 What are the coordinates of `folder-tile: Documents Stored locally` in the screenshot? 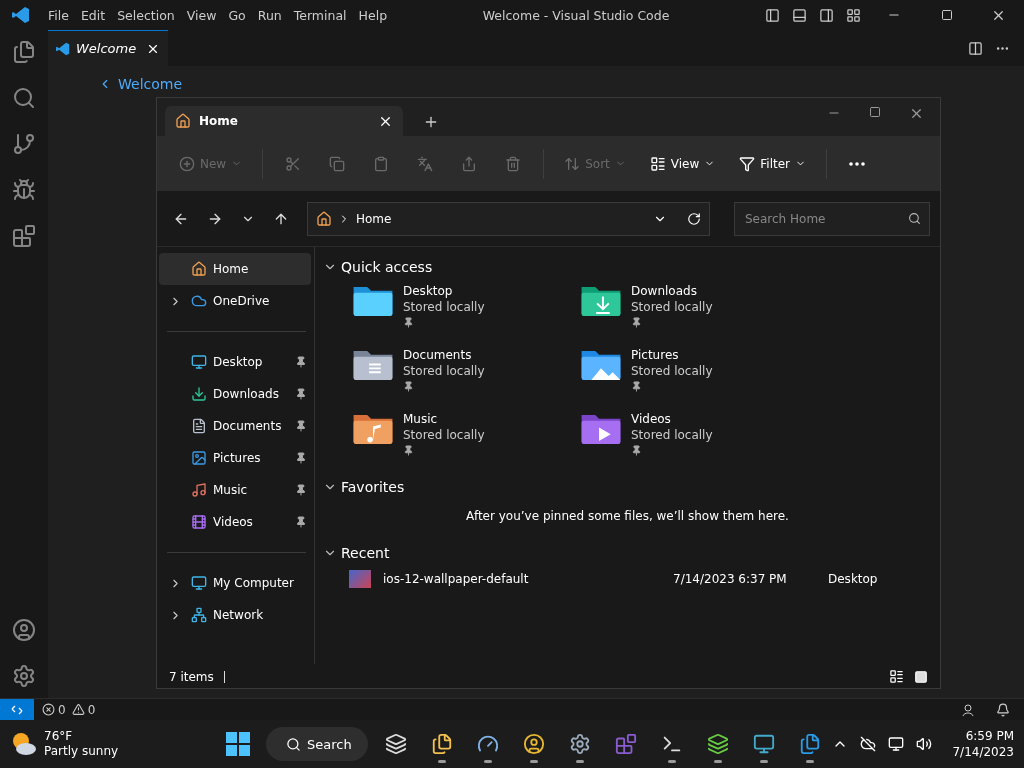 It's located at (465, 375).